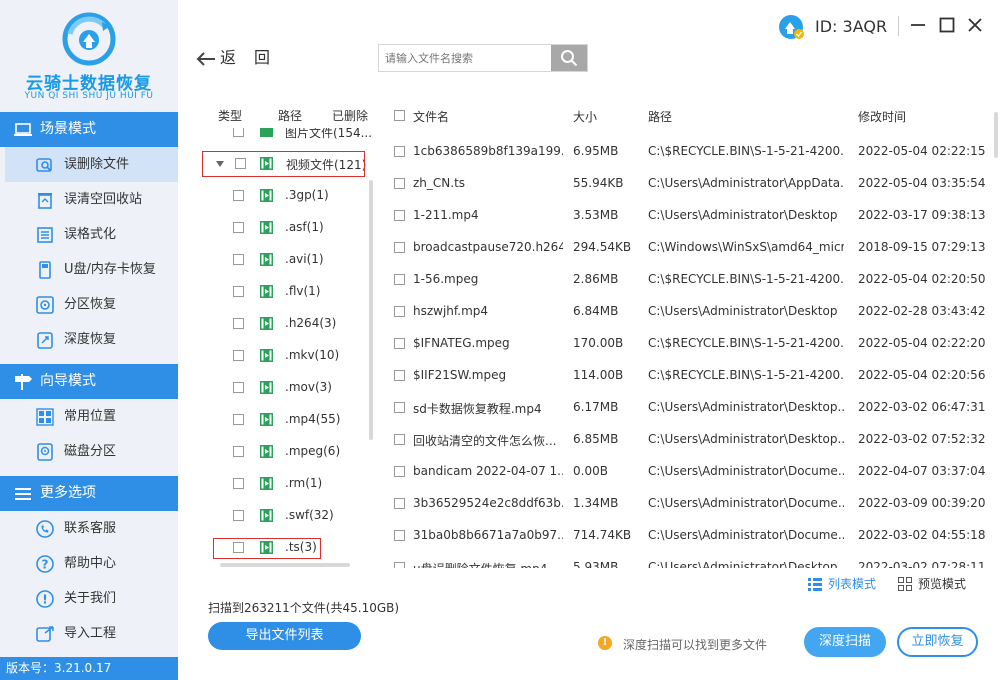  I want to click on file-name: hszwjhf.mp4, so click(451, 311).